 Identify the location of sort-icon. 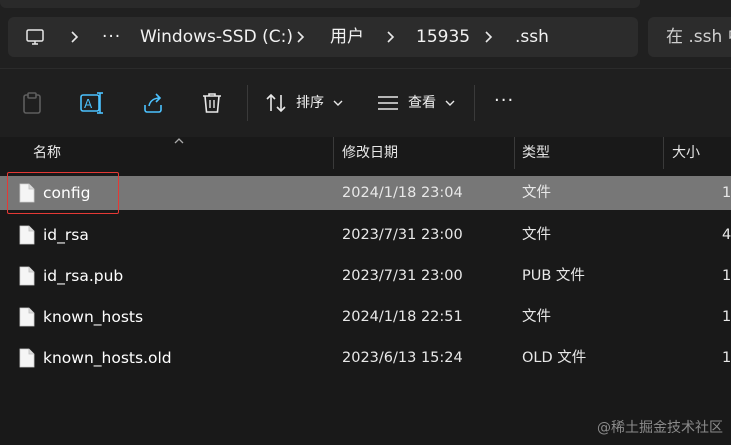
(276, 103).